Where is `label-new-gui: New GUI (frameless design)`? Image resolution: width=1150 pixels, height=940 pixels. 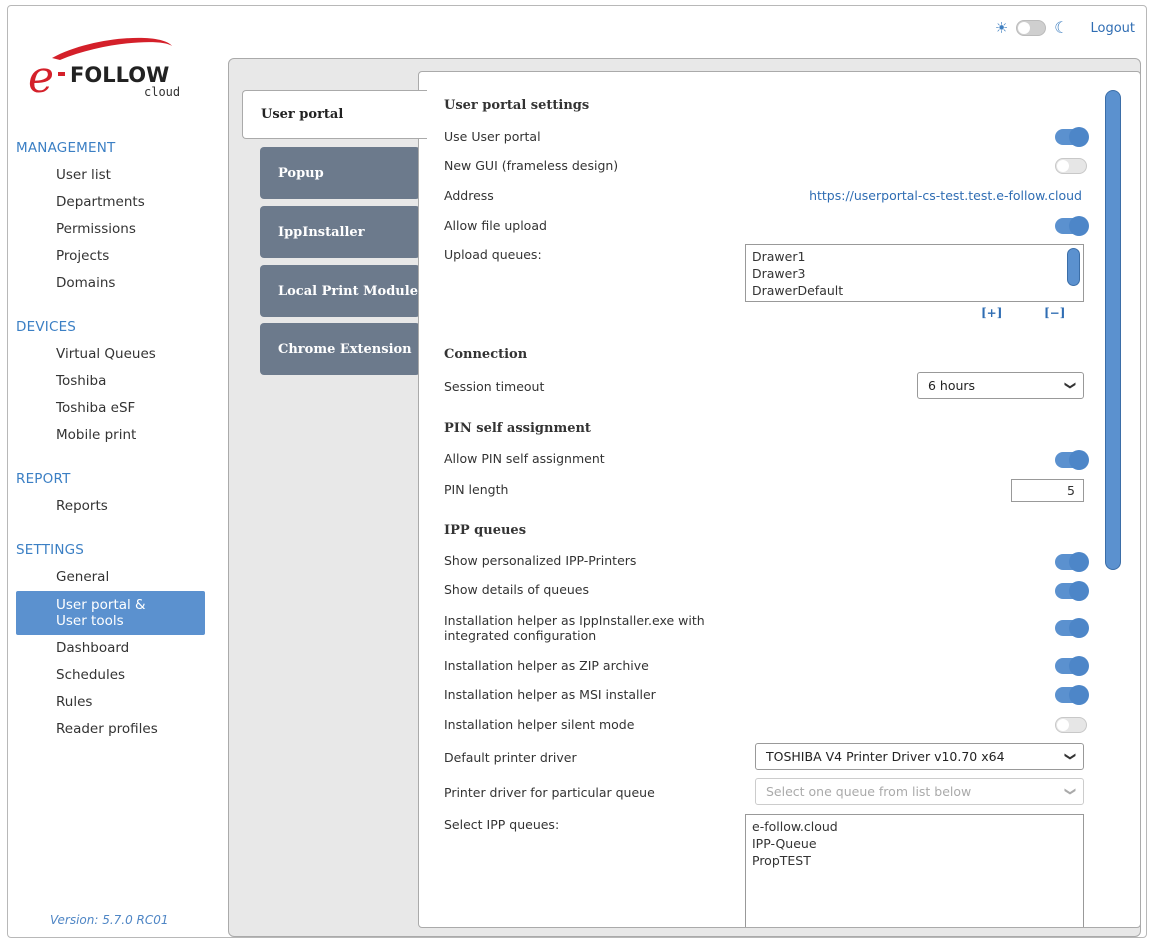 label-new-gui: New GUI (frameless design) is located at coordinates (531, 165).